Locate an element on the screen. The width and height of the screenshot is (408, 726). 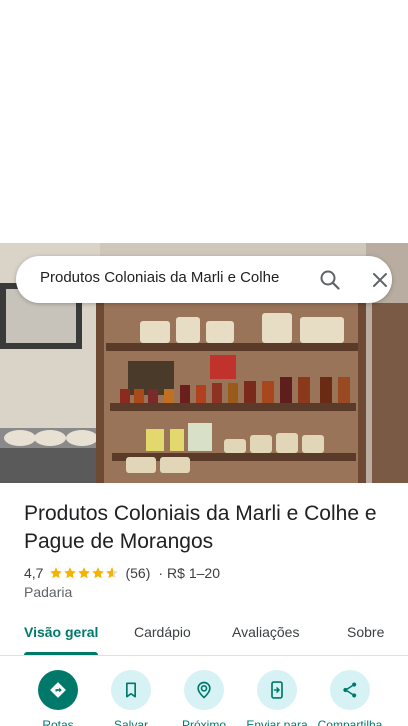
rating-row: 4,7 (56) · R$ 1–20 is located at coordinates (122, 573).